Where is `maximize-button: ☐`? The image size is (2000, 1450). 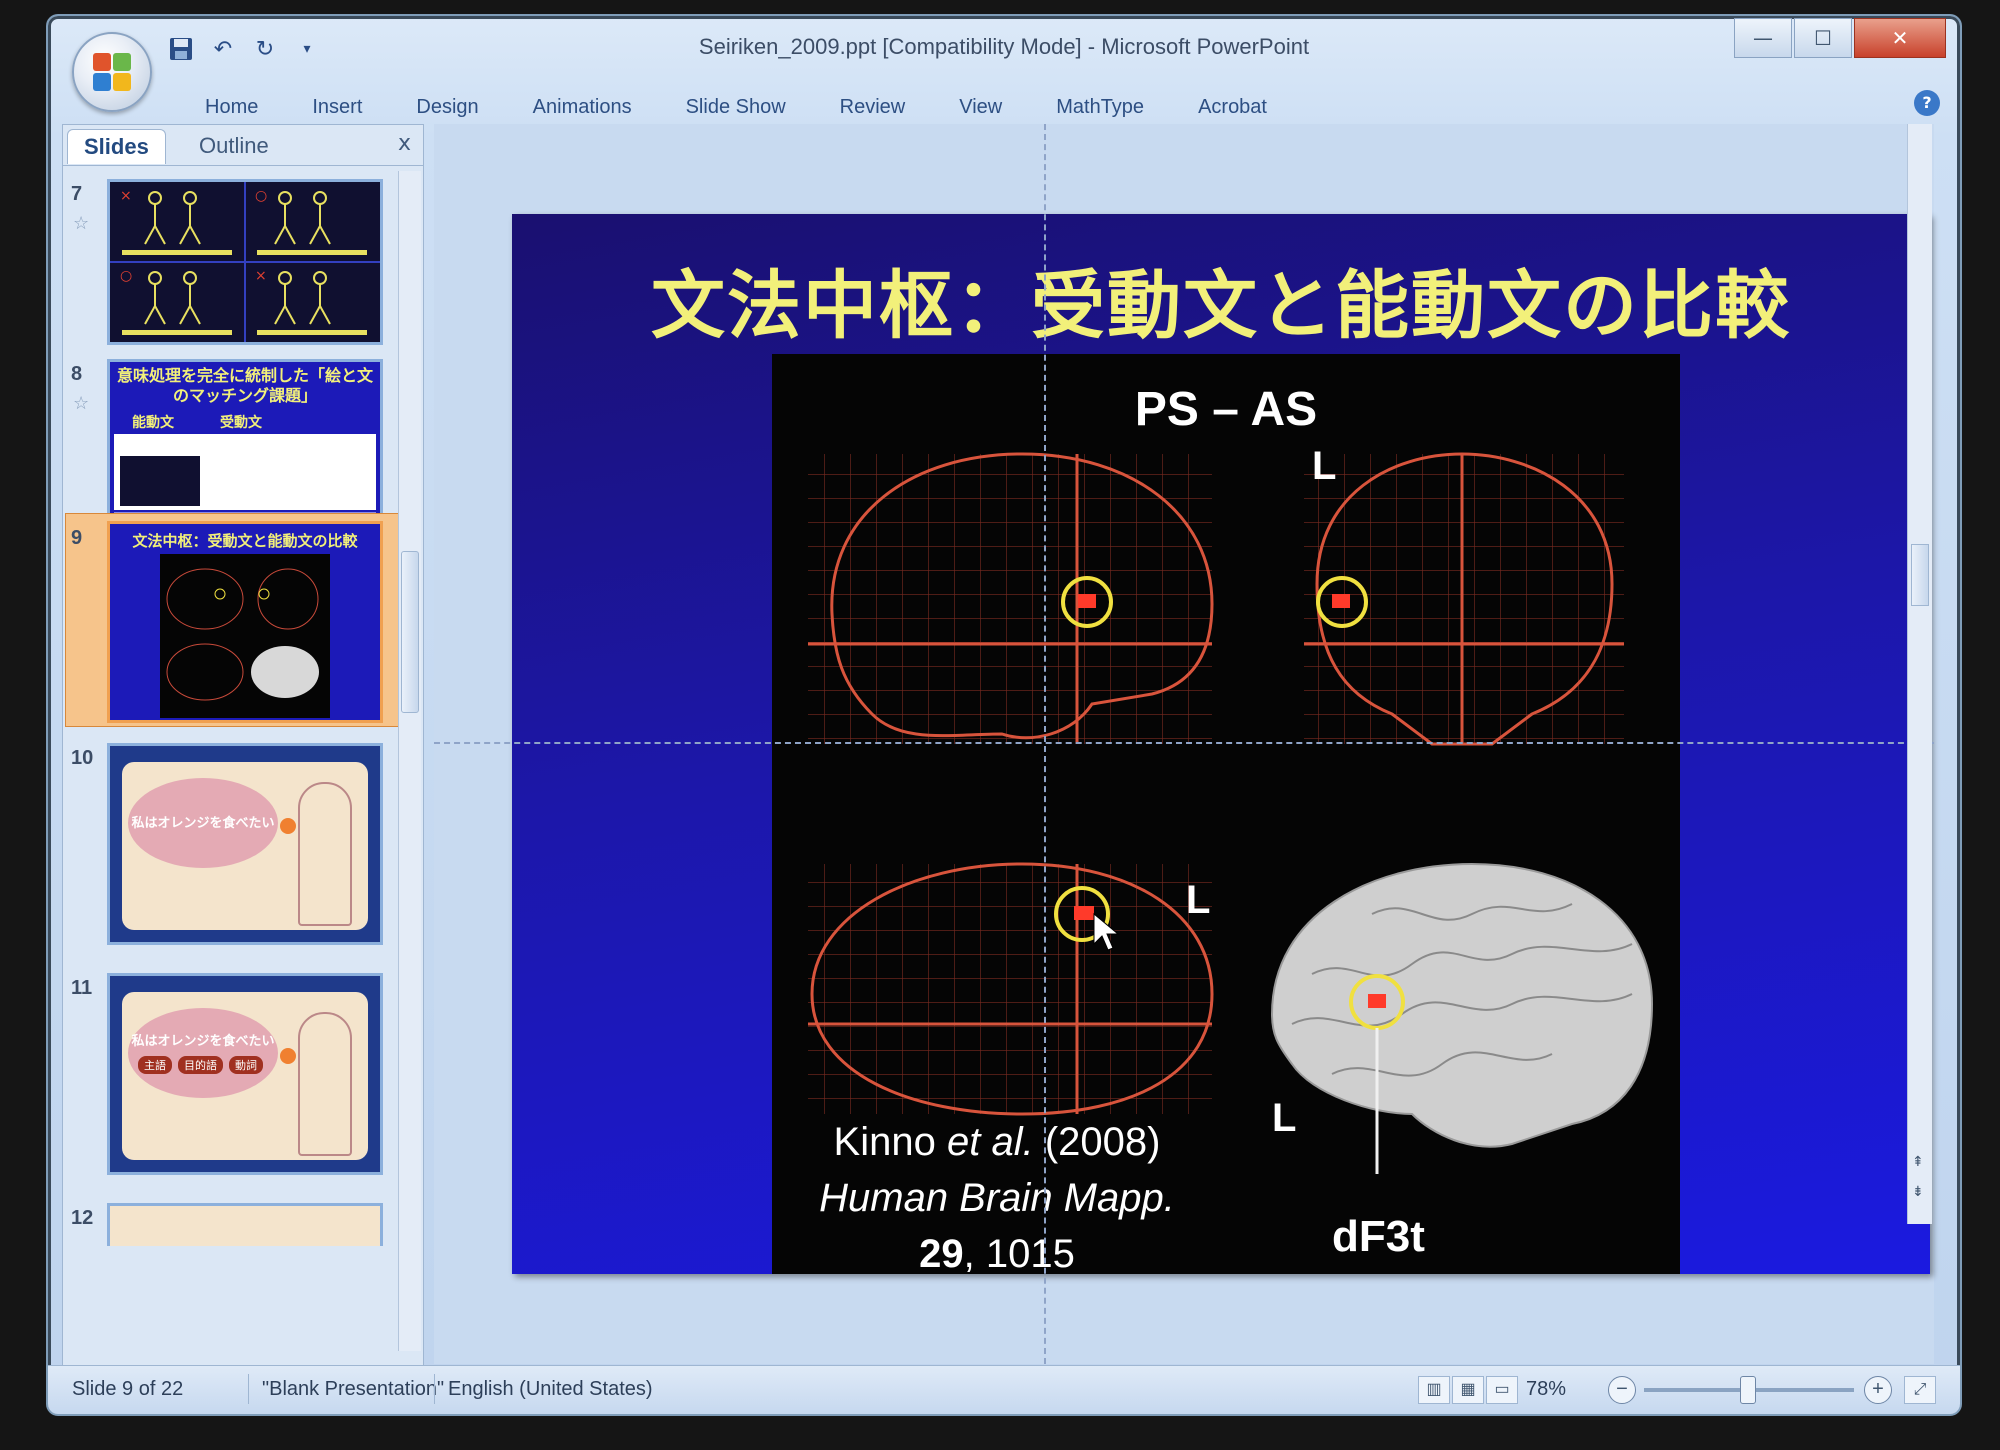
maximize-button: ☐ is located at coordinates (1823, 38).